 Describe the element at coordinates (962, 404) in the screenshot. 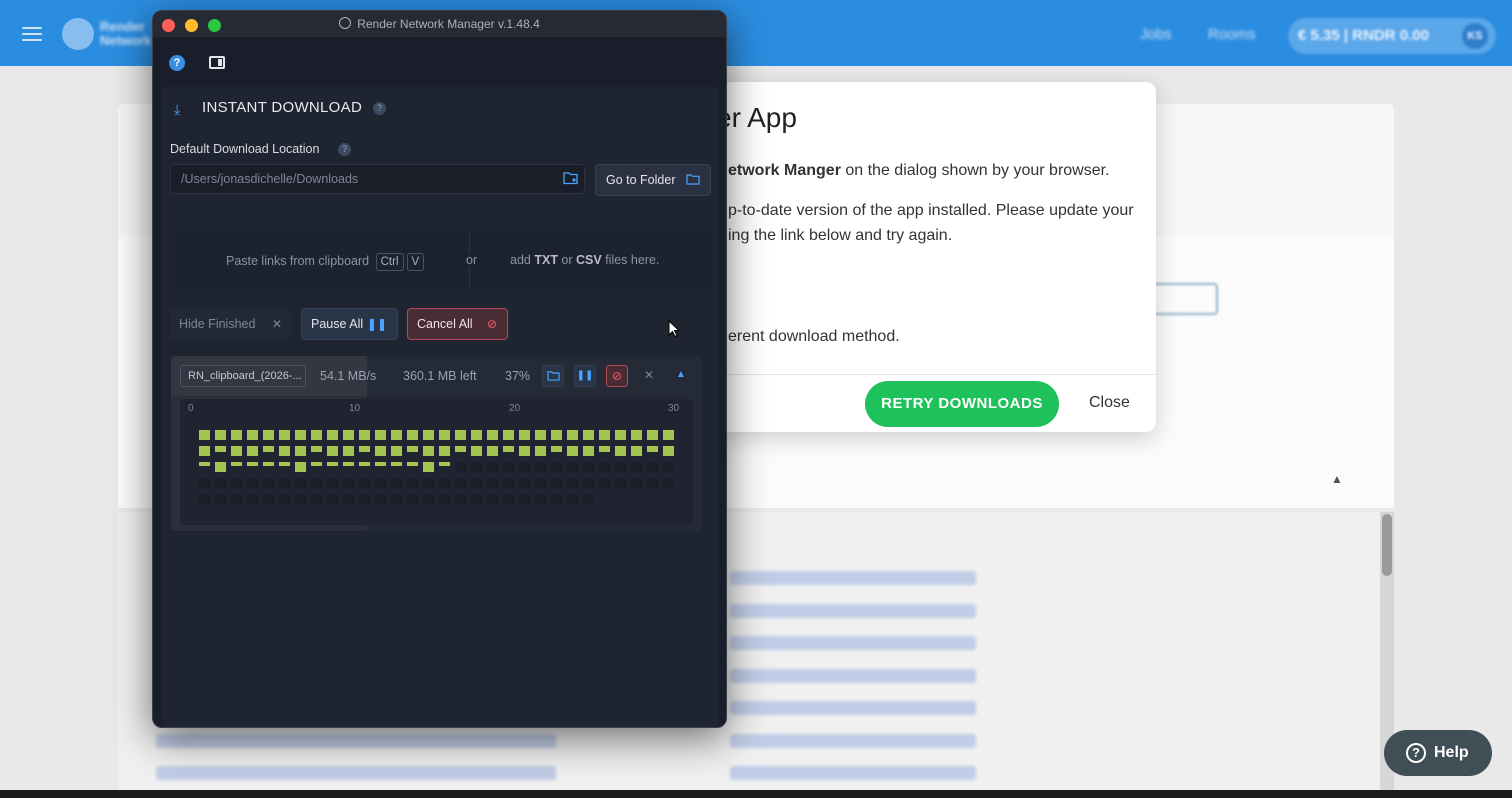

I see `retry-downloads-button: RETRY DOWNLOADS` at that location.